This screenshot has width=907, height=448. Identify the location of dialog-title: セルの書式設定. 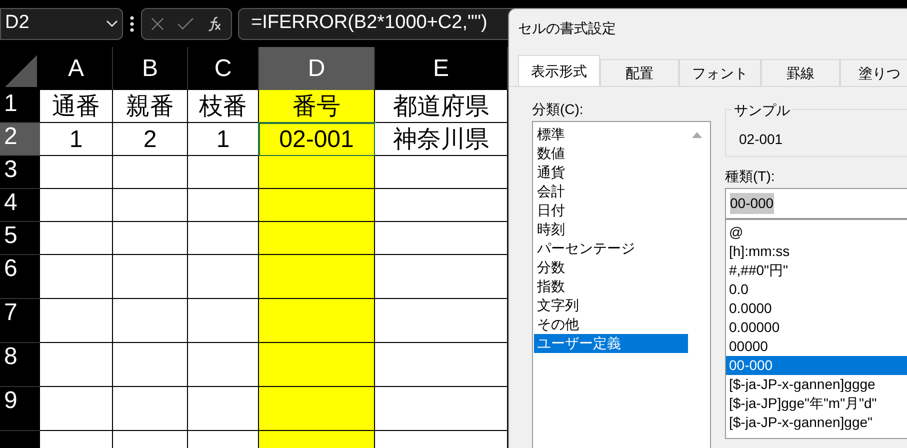
(567, 28).